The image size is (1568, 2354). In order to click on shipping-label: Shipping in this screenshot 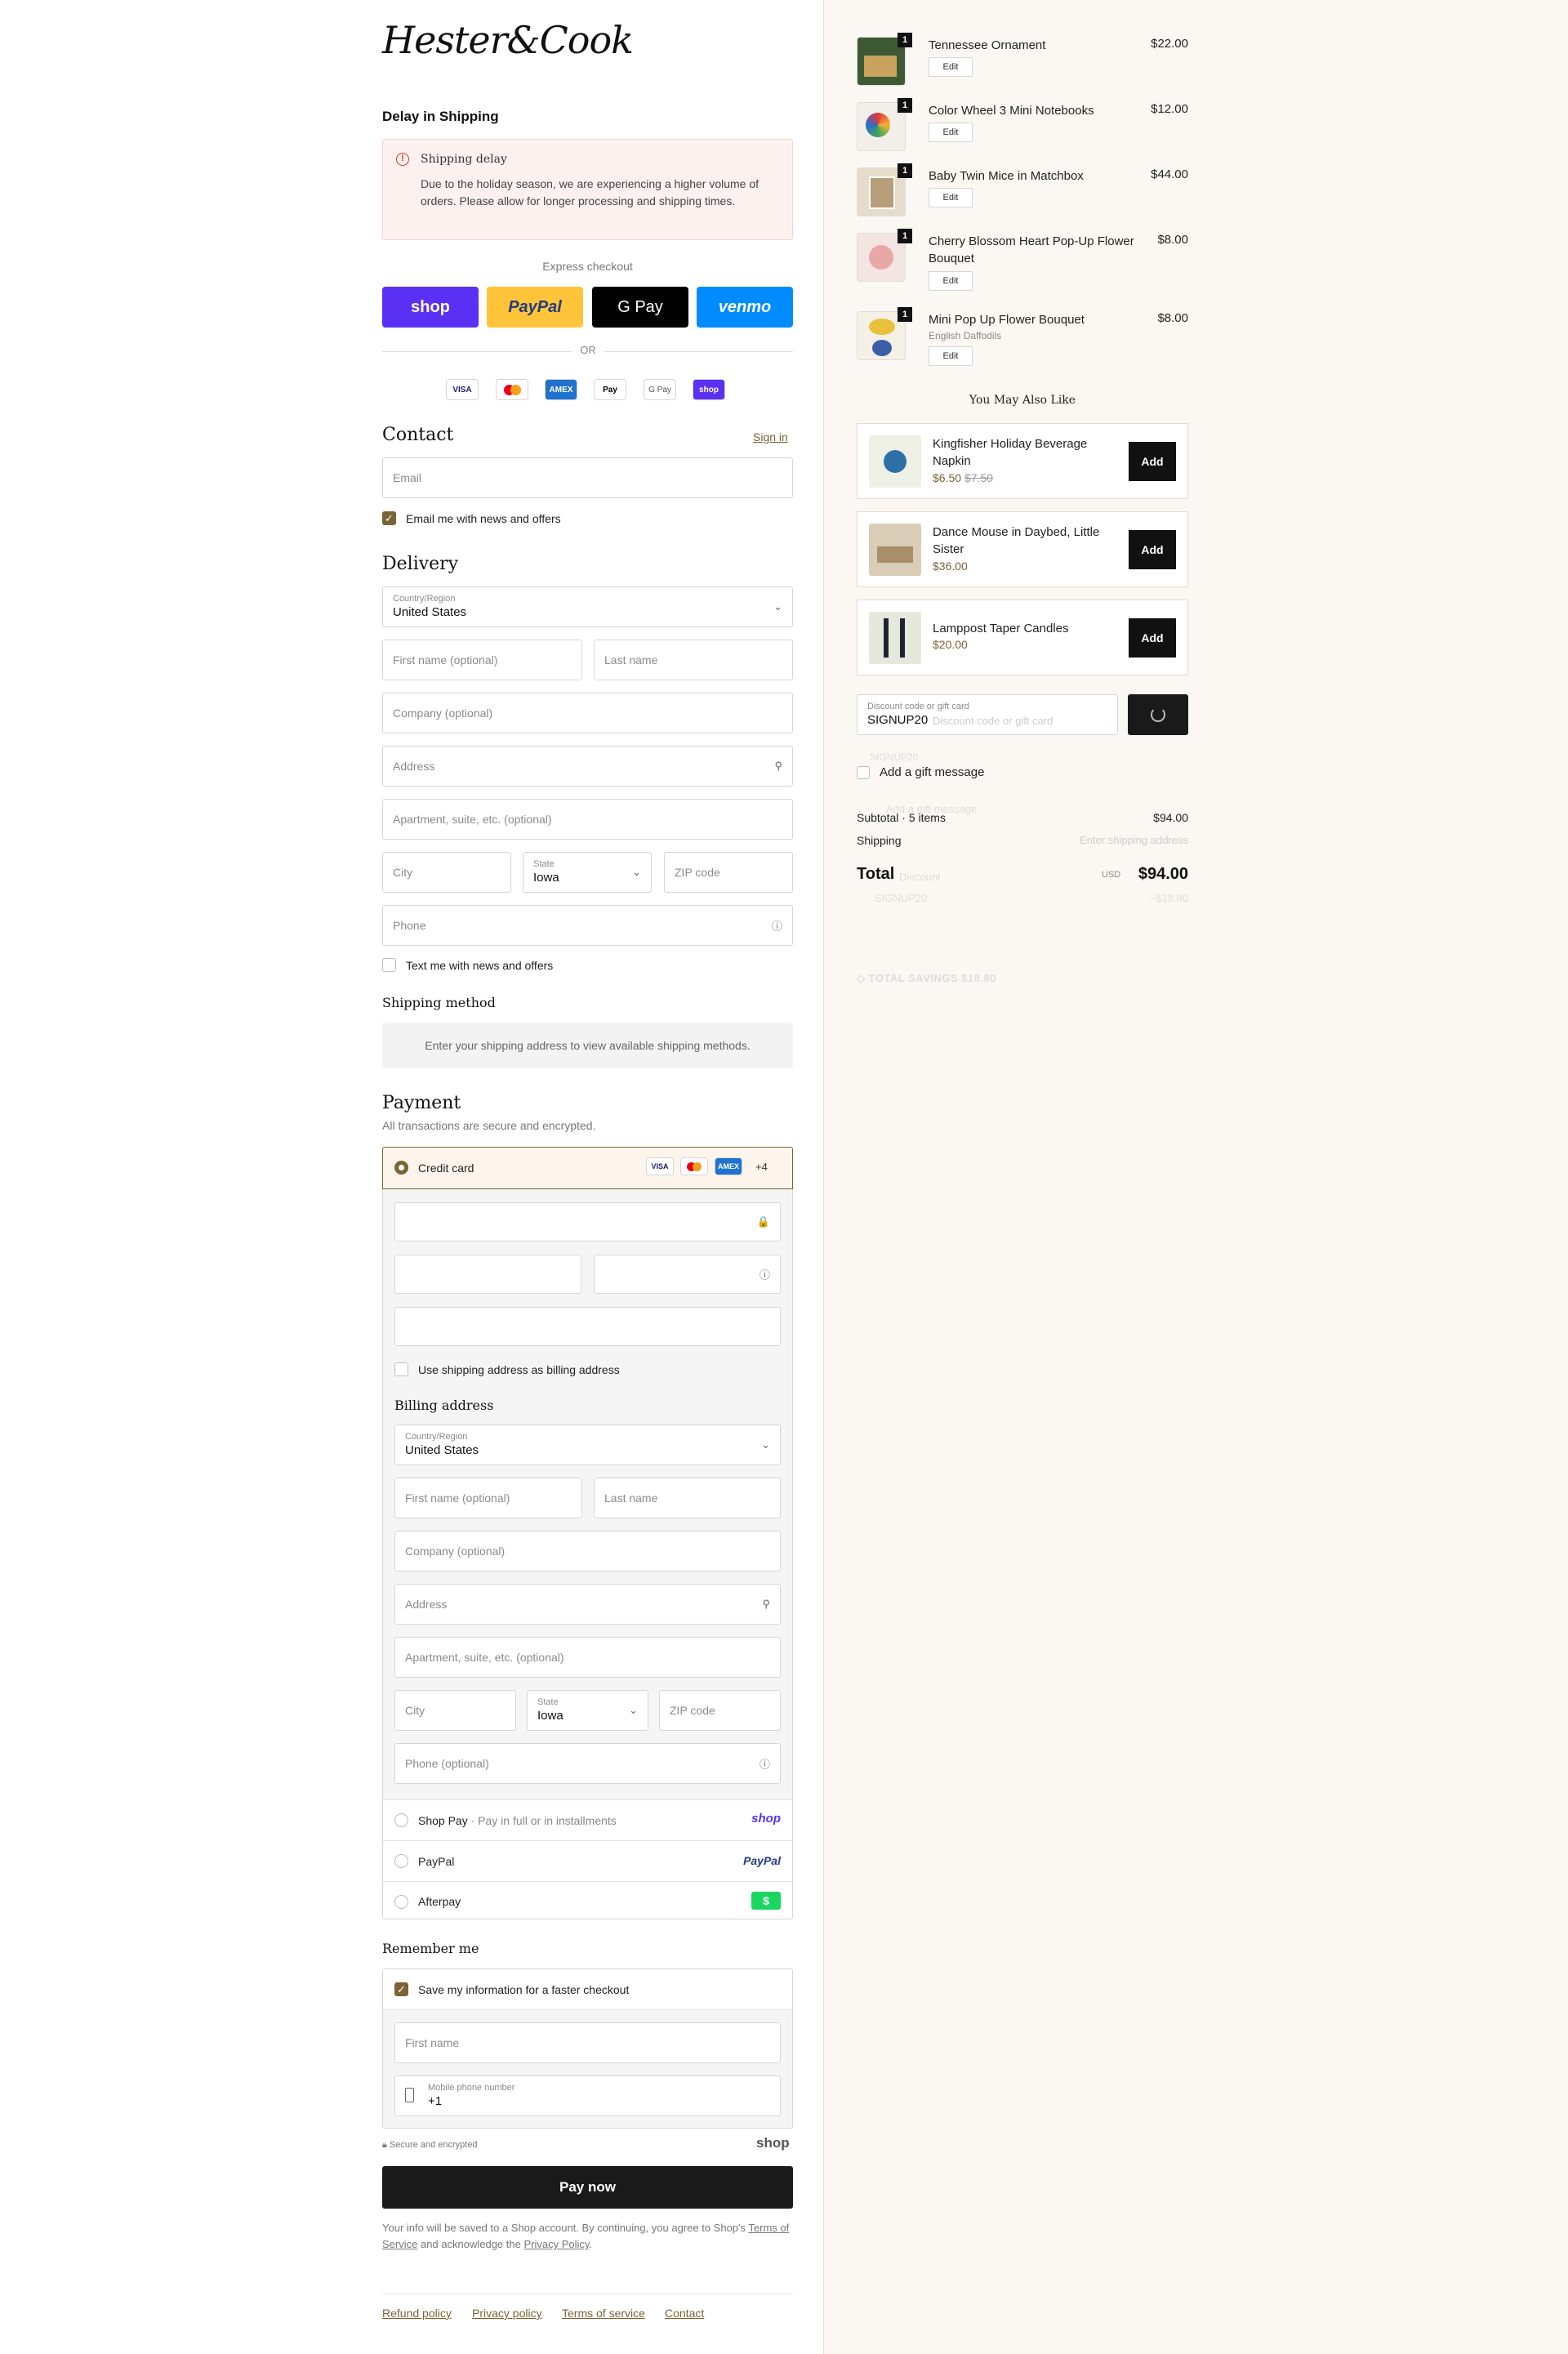, I will do `click(879, 841)`.